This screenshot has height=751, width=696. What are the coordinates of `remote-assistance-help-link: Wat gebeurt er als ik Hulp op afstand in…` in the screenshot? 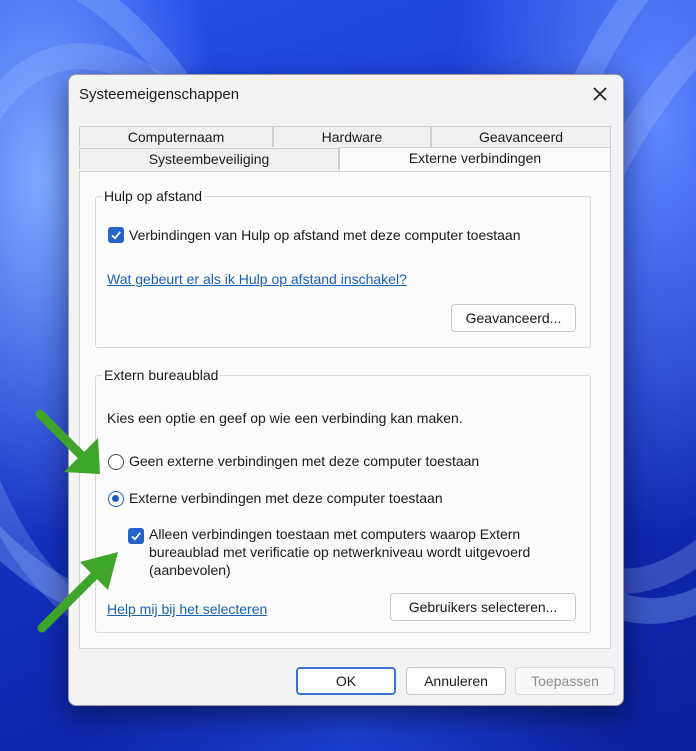 It's located at (257, 279).